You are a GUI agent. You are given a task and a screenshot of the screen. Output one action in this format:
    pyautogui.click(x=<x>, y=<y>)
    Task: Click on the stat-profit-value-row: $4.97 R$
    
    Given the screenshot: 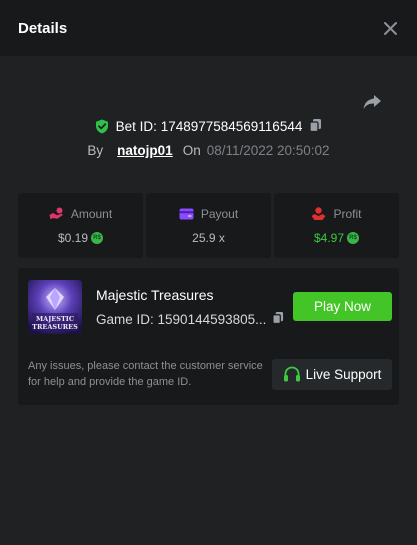 What is the action you would take?
    pyautogui.click(x=336, y=237)
    